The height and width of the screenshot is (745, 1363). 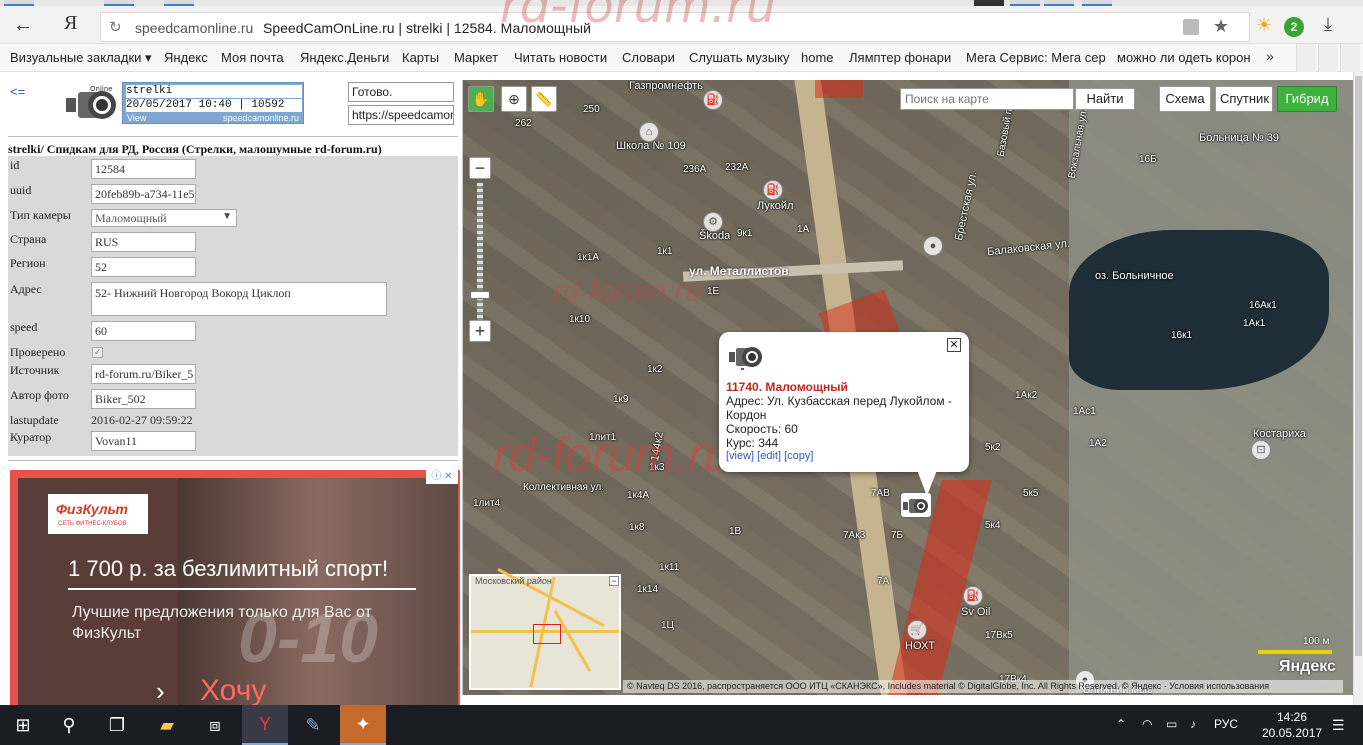 What do you see at coordinates (1261, 450) in the screenshot?
I see `railway-station-icon: ⊡` at bounding box center [1261, 450].